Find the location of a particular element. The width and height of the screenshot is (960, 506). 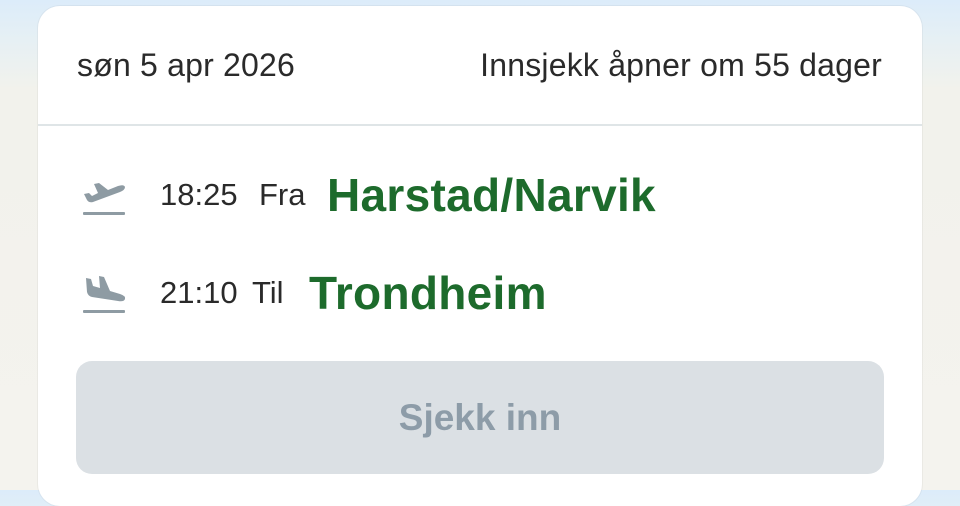

arrival-label: Til is located at coordinates (268, 292).